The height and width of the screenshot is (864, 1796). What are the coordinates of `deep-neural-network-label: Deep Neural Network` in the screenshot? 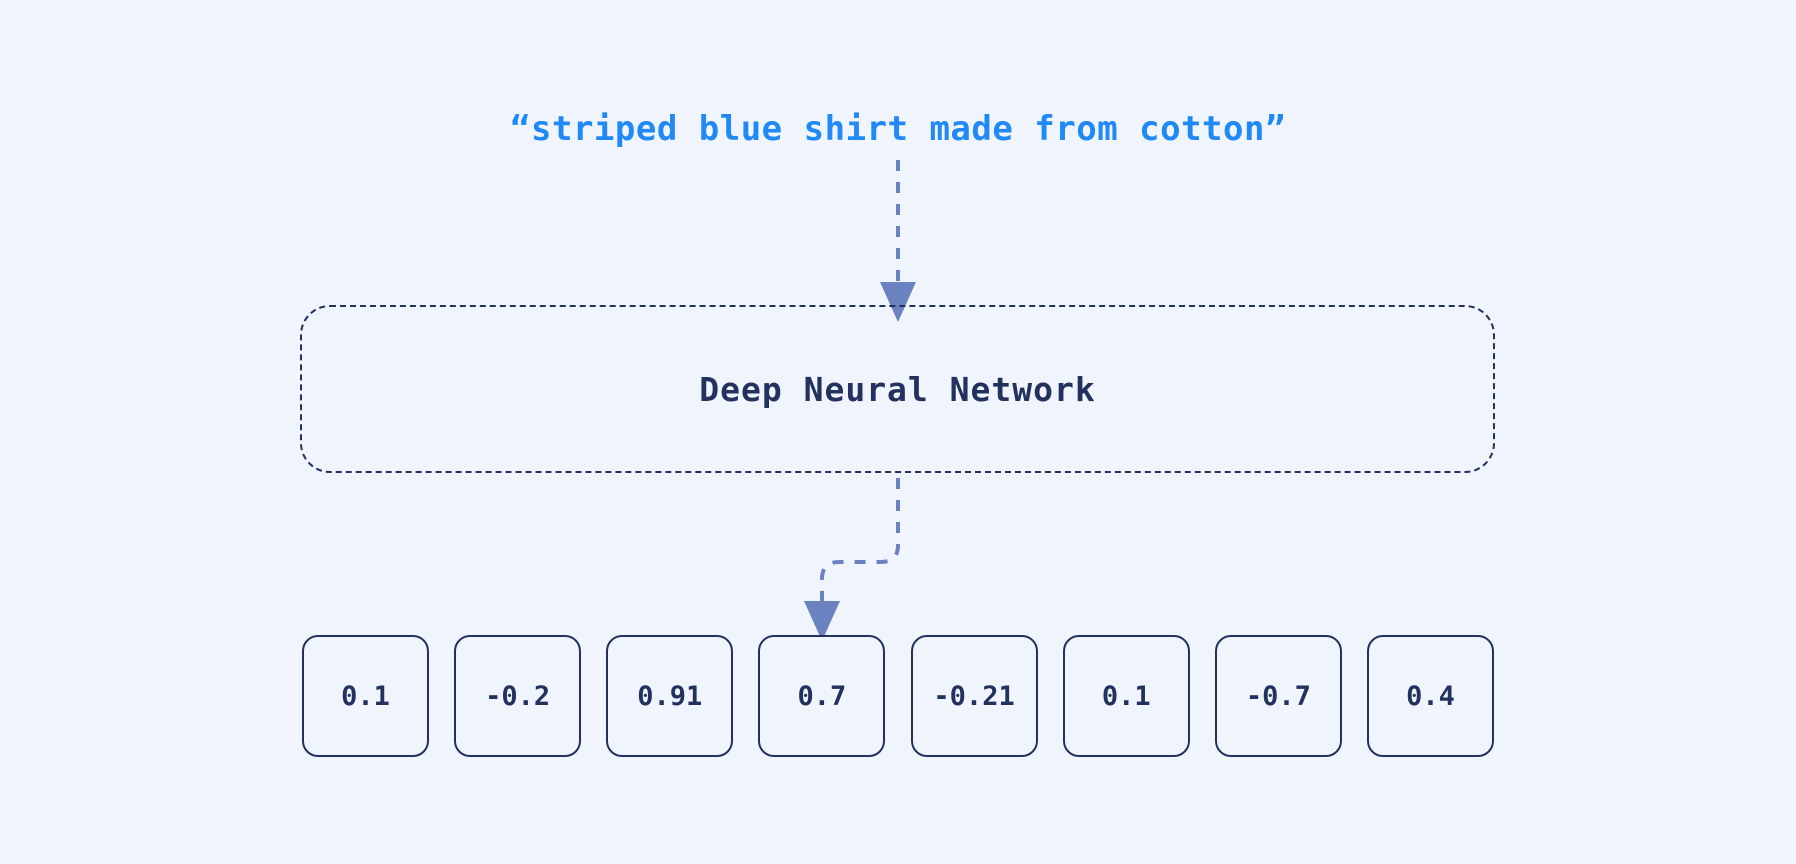 It's located at (897, 389).